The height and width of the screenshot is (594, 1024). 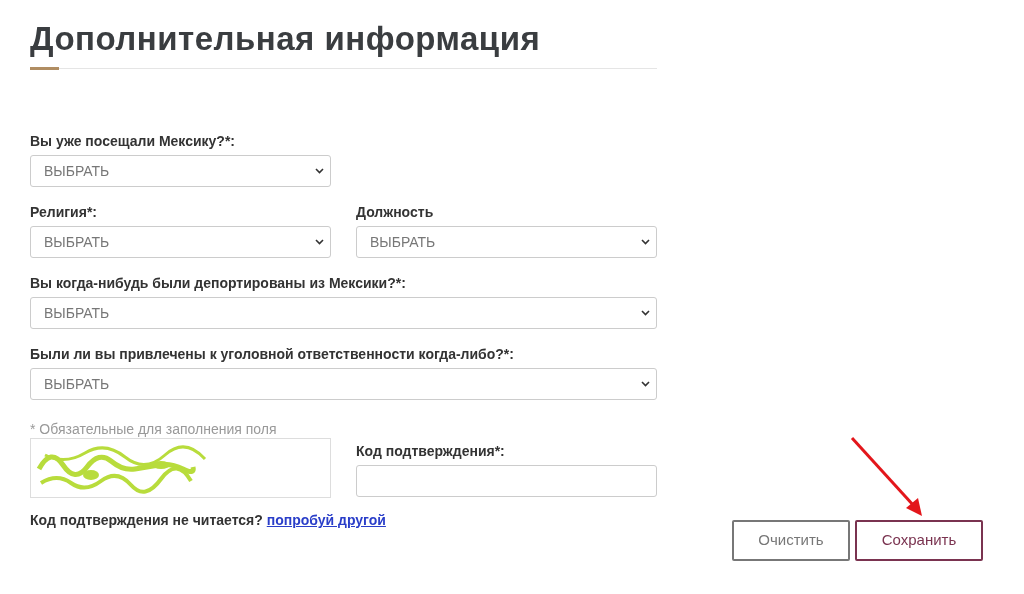 What do you see at coordinates (133, 141) in the screenshot?
I see `field-label: Вы уже посещали Мексику?*:` at bounding box center [133, 141].